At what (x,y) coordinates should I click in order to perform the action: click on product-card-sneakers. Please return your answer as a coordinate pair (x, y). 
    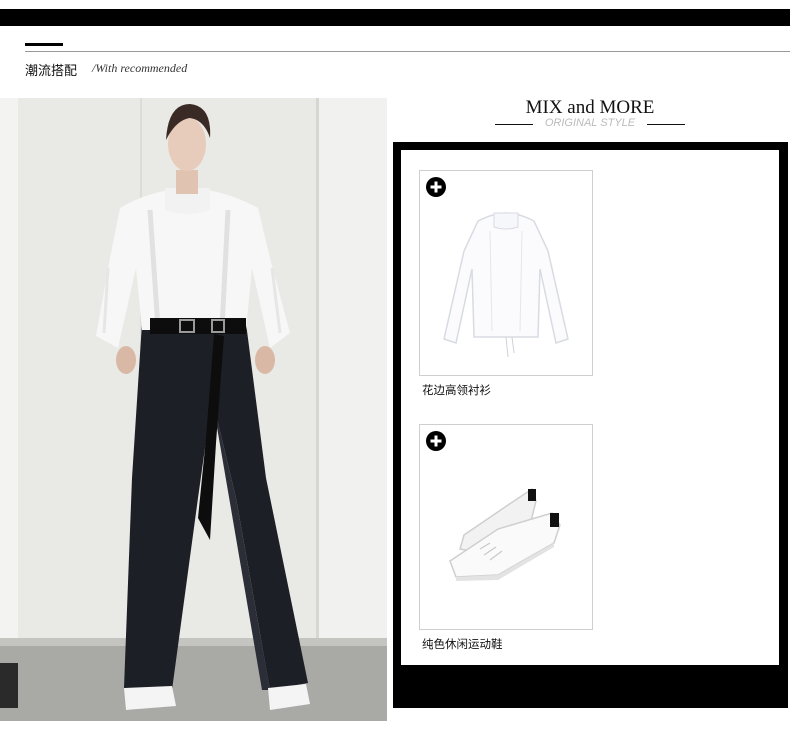
    Looking at the image, I should click on (506, 527).